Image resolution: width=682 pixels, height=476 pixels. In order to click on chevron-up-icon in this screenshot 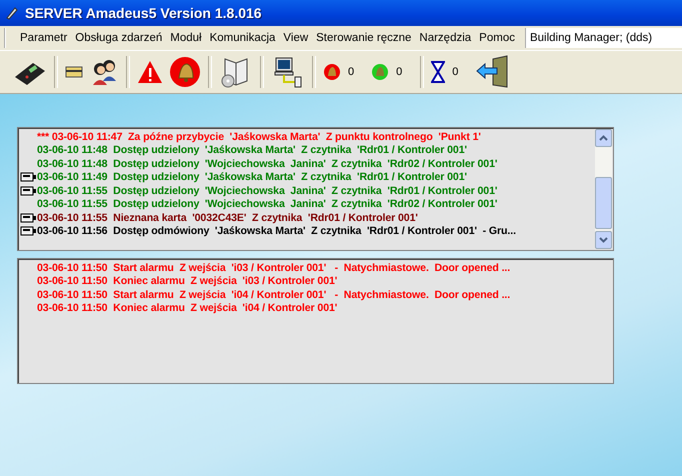, I will do `click(603, 138)`.